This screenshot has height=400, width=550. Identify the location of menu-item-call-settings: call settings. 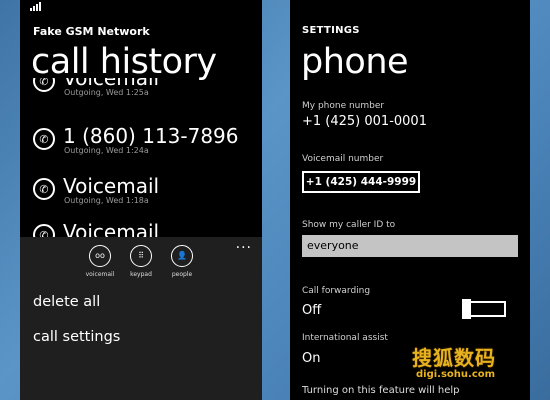
(76, 337).